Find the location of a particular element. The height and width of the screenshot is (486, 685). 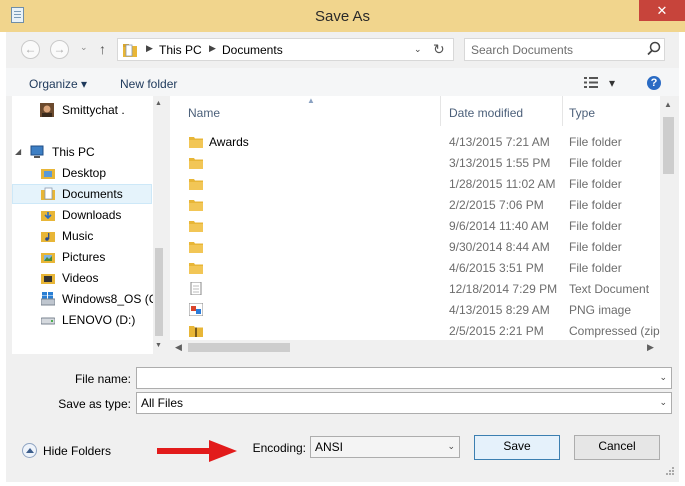

nav-item-label: Videos is located at coordinates (80, 278).